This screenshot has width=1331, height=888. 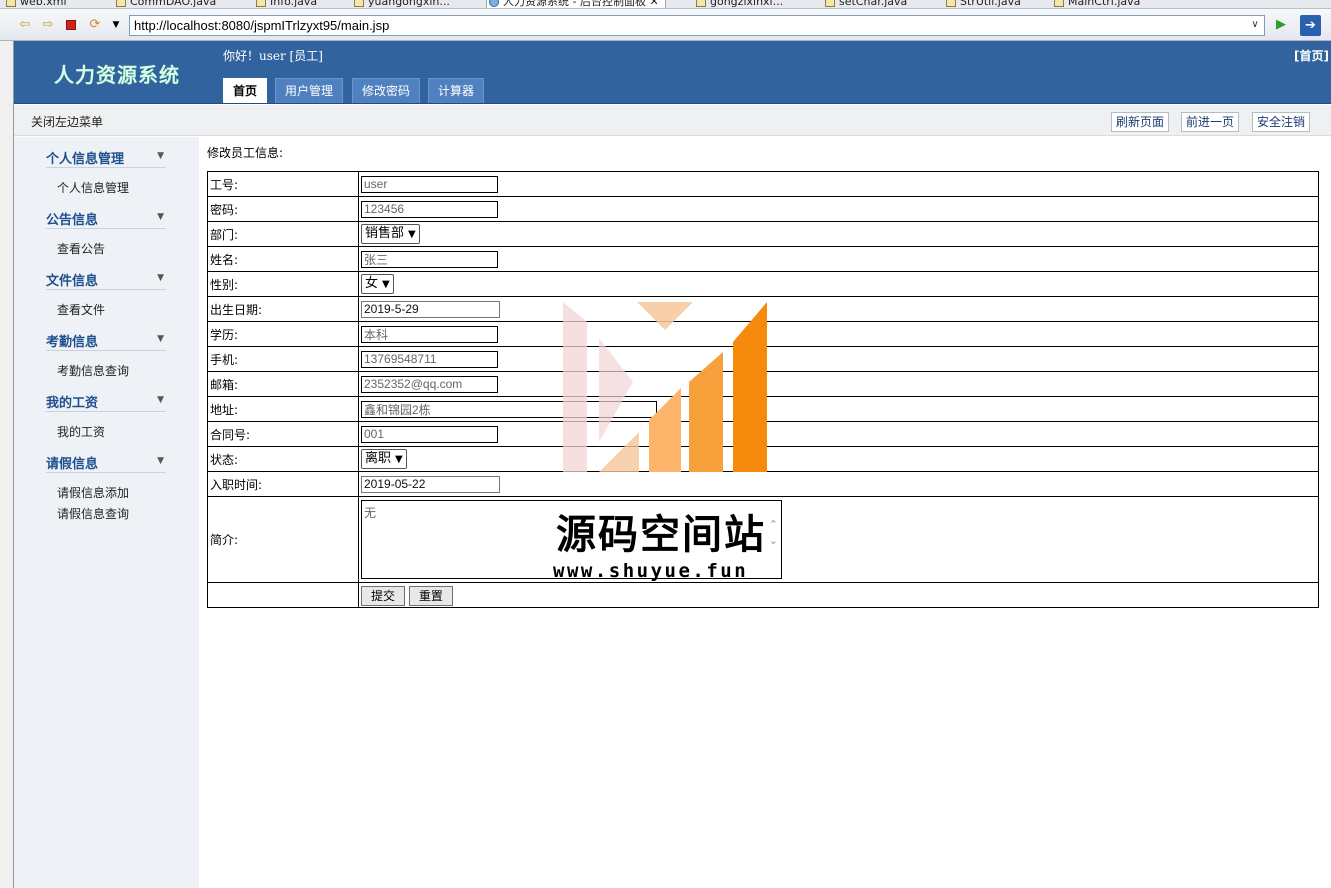 What do you see at coordinates (285, 4) in the screenshot?
I see `editor-tab: Info.java` at bounding box center [285, 4].